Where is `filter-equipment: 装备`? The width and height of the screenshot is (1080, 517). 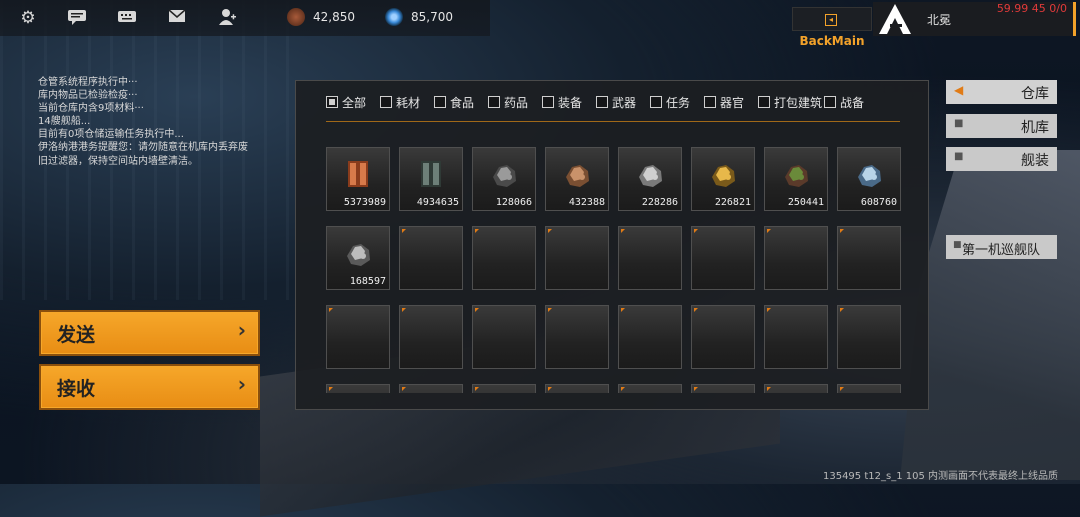 filter-equipment: 装备 is located at coordinates (562, 103).